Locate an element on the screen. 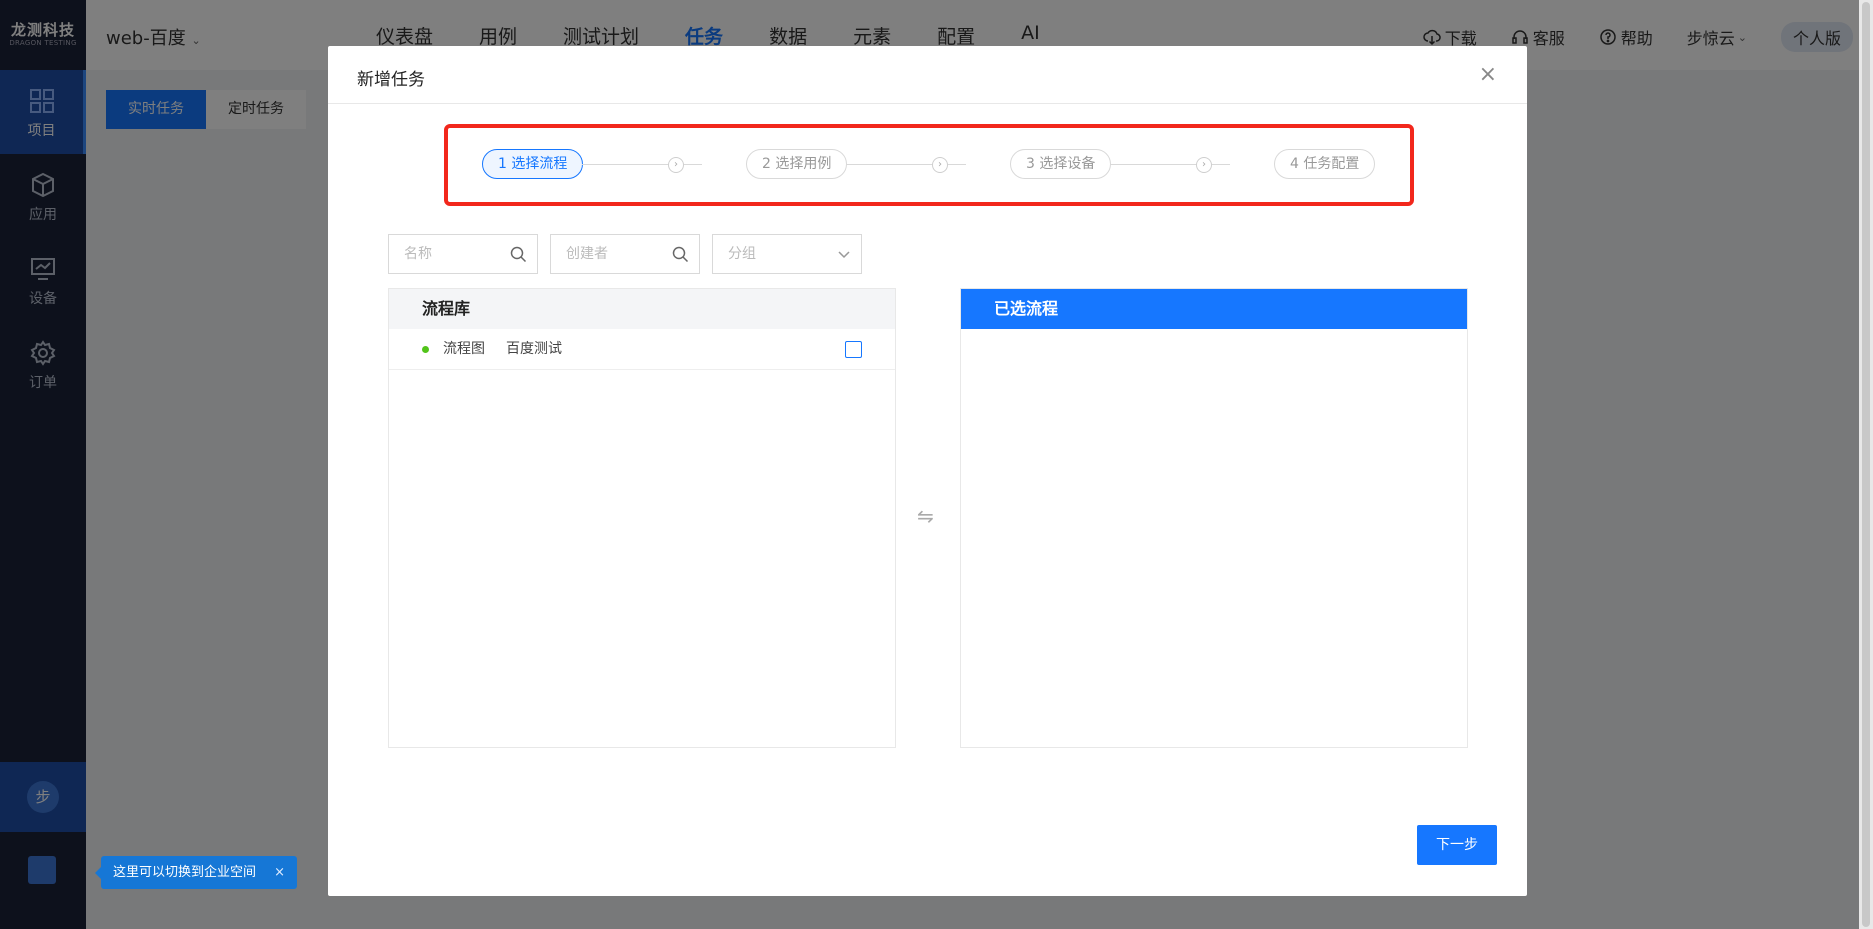 Image resolution: width=1873 pixels, height=929 pixels. dialog-header: 新增任务 × is located at coordinates (927, 75).